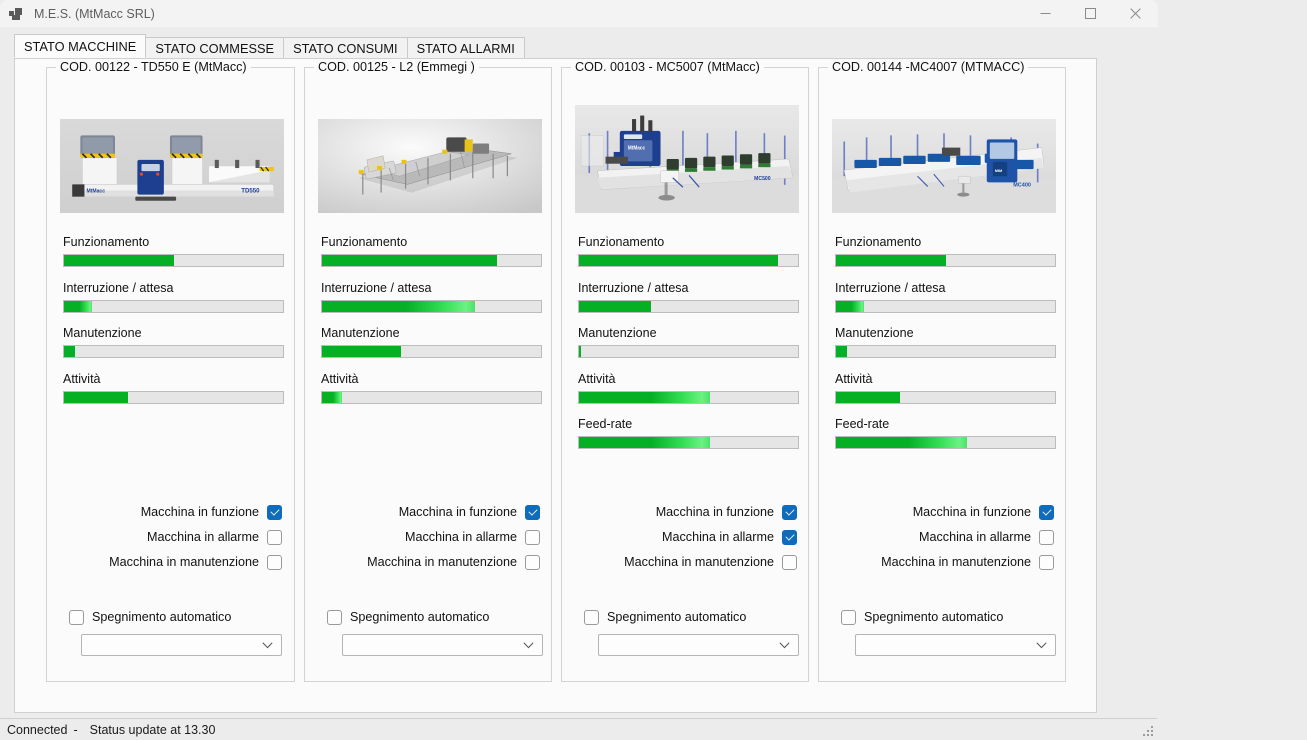  What do you see at coordinates (1045, 13) in the screenshot?
I see `minimize-button` at bounding box center [1045, 13].